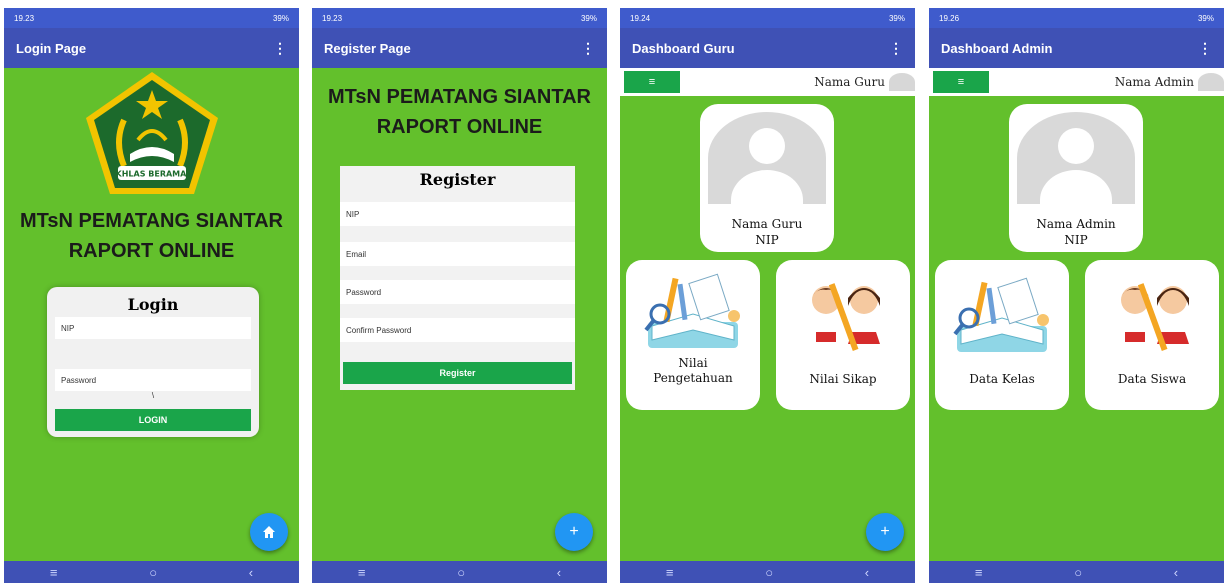  I want to click on page-title: Login Page, so click(51, 48).